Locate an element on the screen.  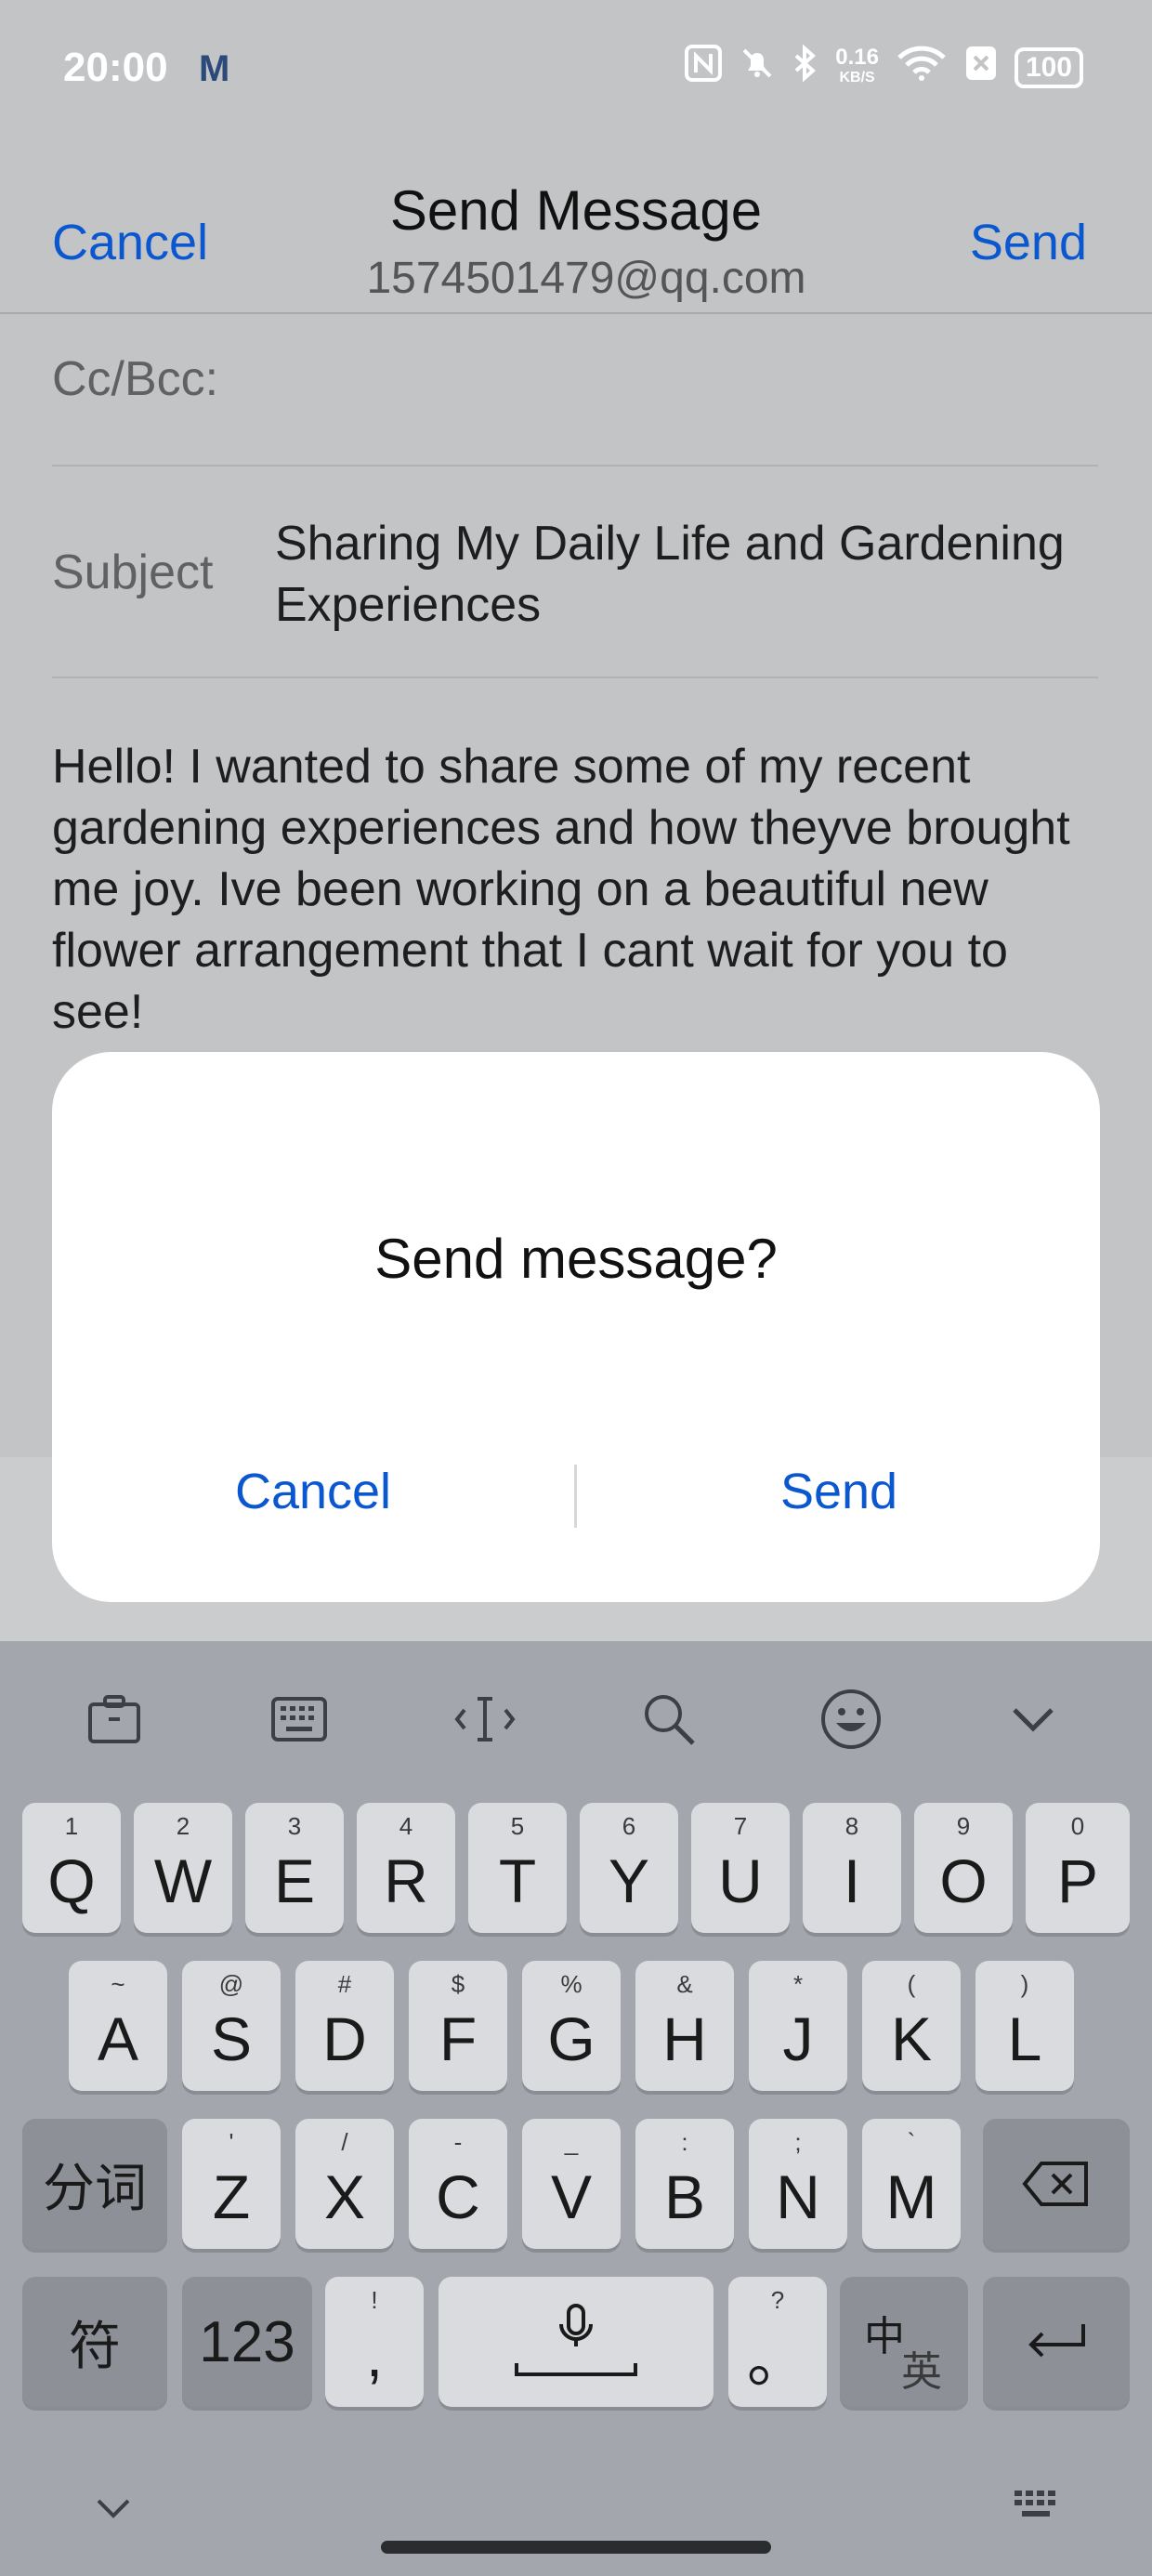
emoji-icon is located at coordinates (851, 1719).